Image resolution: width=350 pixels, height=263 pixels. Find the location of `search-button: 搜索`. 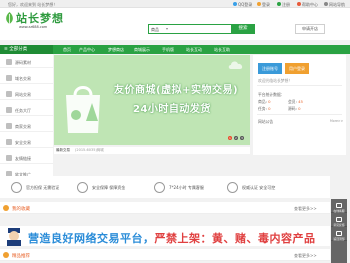

search-button: 搜索 is located at coordinates (243, 28).